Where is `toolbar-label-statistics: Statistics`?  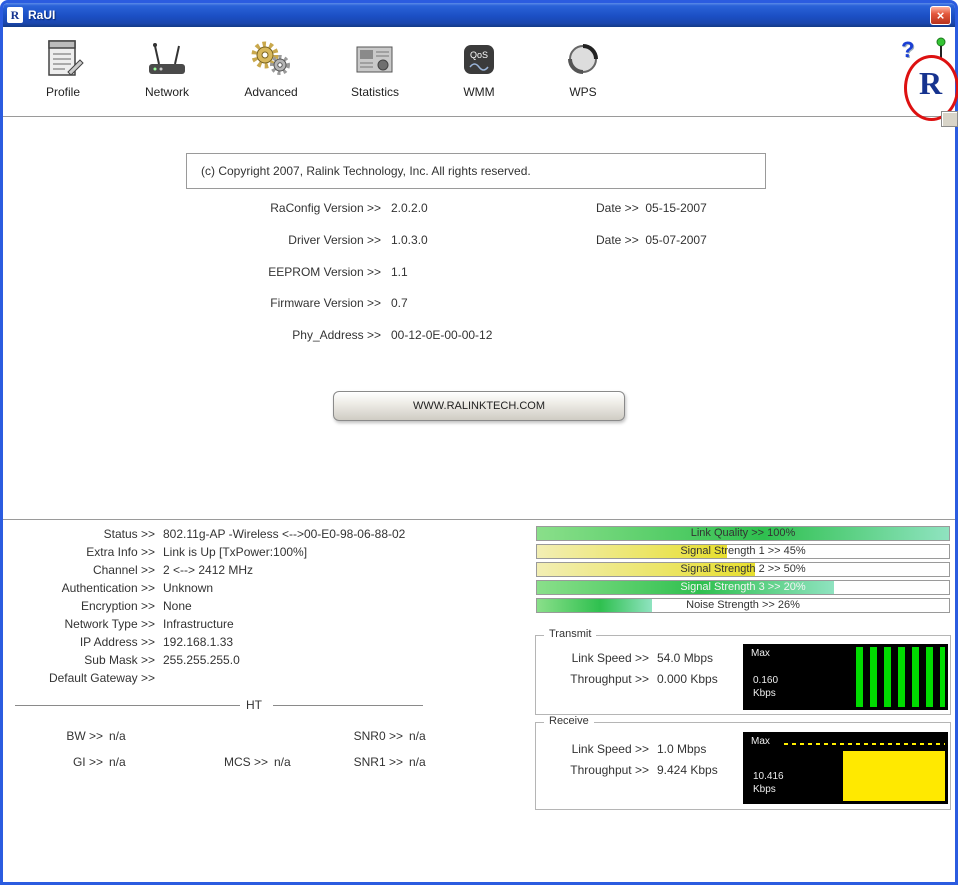 toolbar-label-statistics: Statistics is located at coordinates (374, 92).